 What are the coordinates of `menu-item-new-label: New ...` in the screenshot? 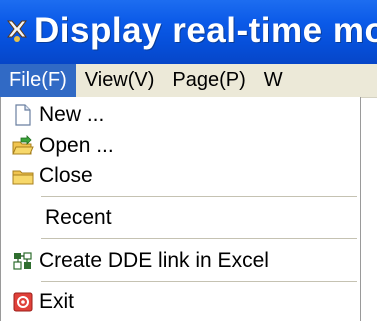 It's located at (72, 114).